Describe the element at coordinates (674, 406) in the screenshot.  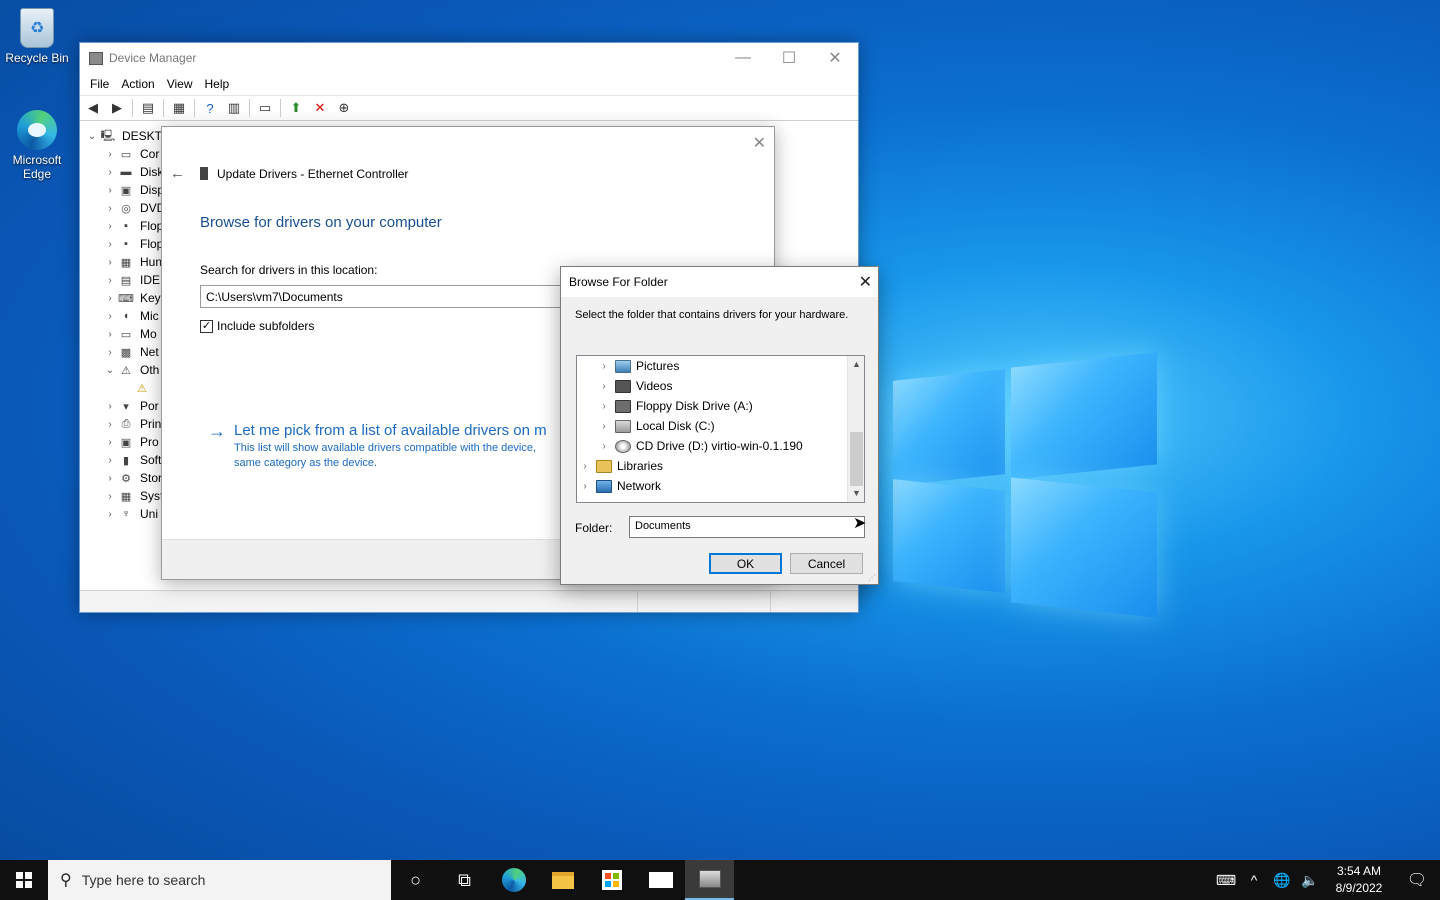
I see `tree-item-floppy: › Floppy Disk Drive (A:)` at that location.